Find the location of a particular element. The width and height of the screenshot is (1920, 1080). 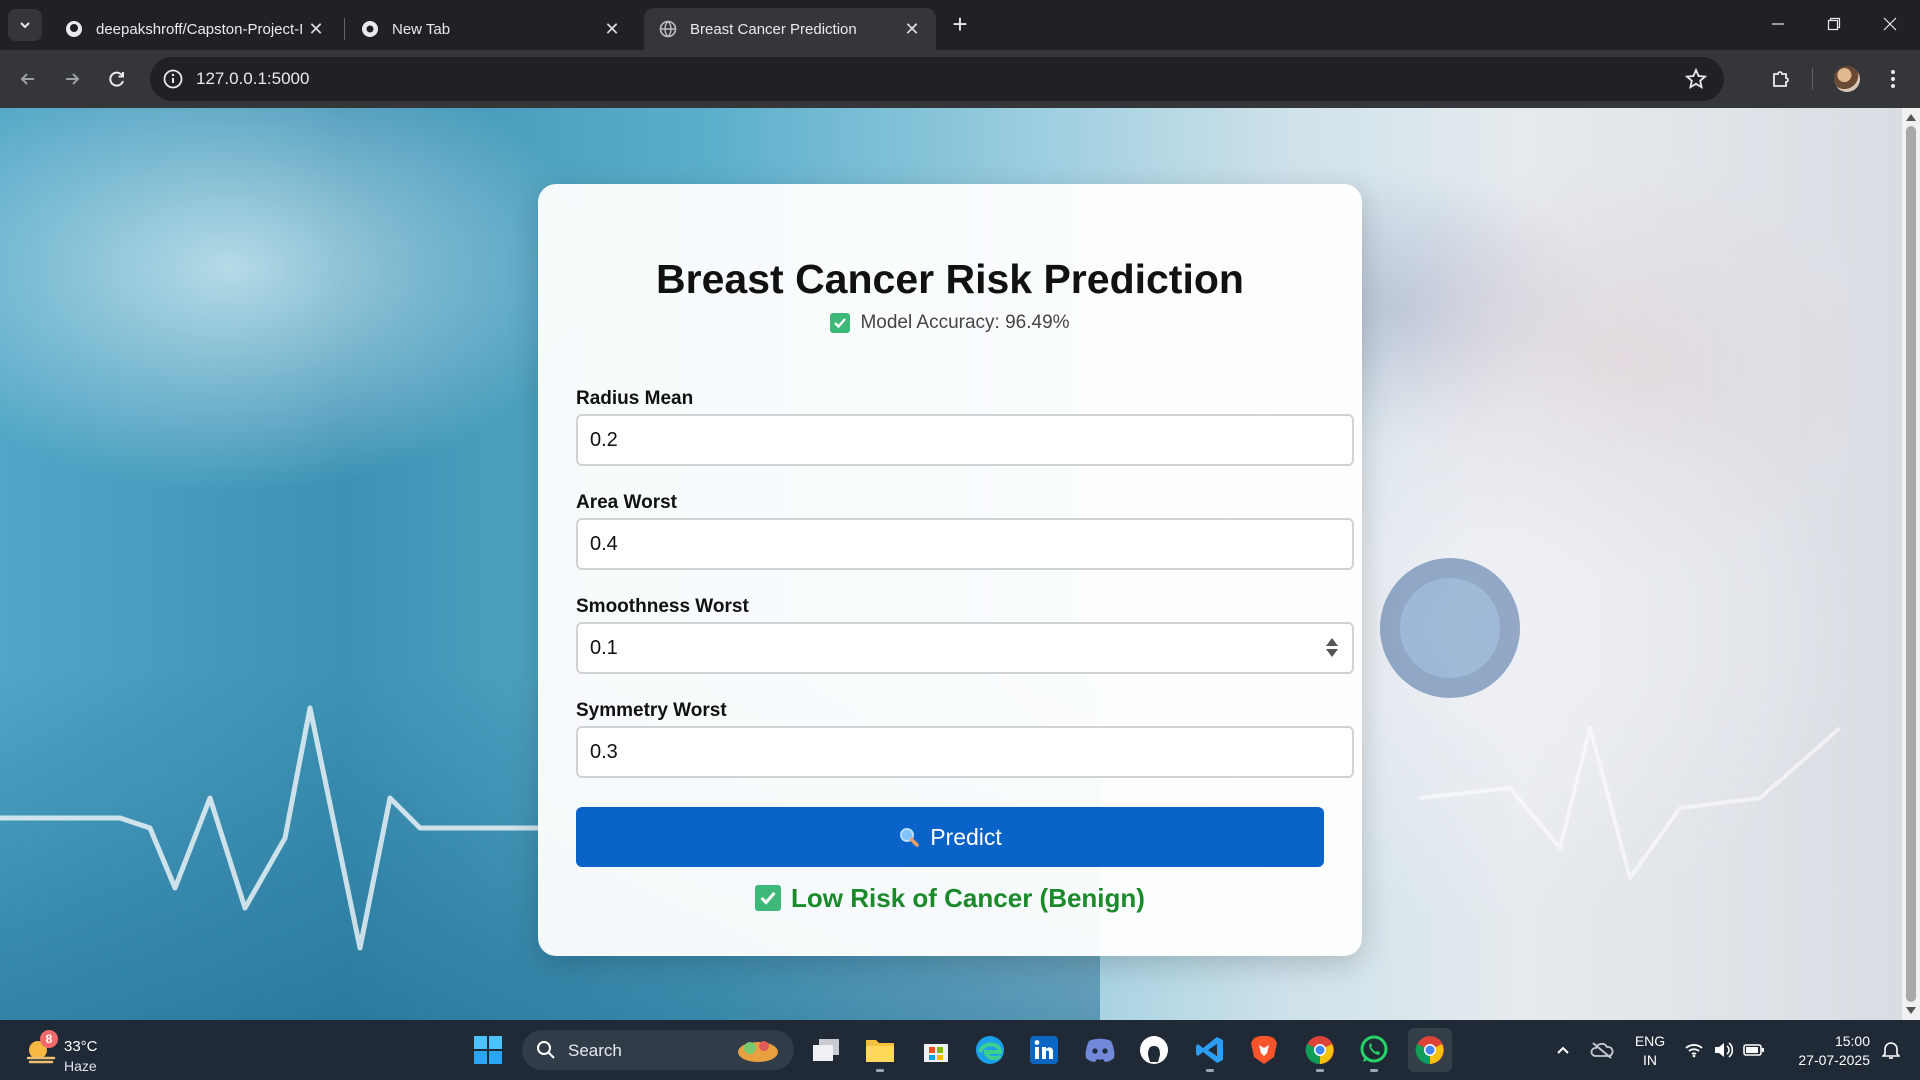

cloud-off-icon is located at coordinates (1602, 1050).